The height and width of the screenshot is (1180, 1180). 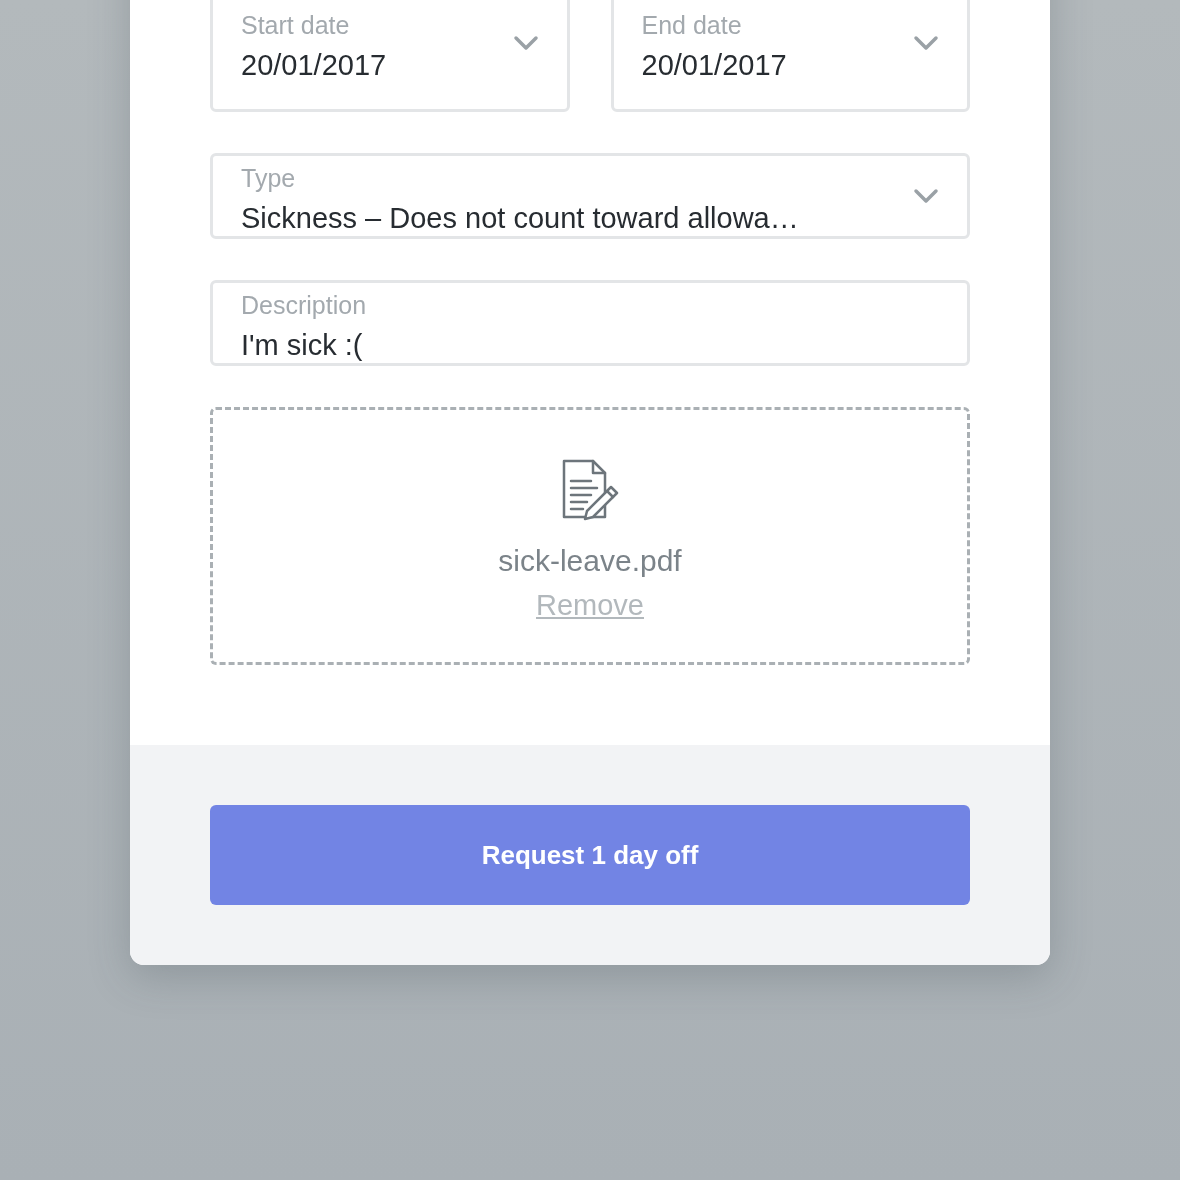 What do you see at coordinates (590, 536) in the screenshot?
I see `file-drop-zone: sick-leave.pdf Remove` at bounding box center [590, 536].